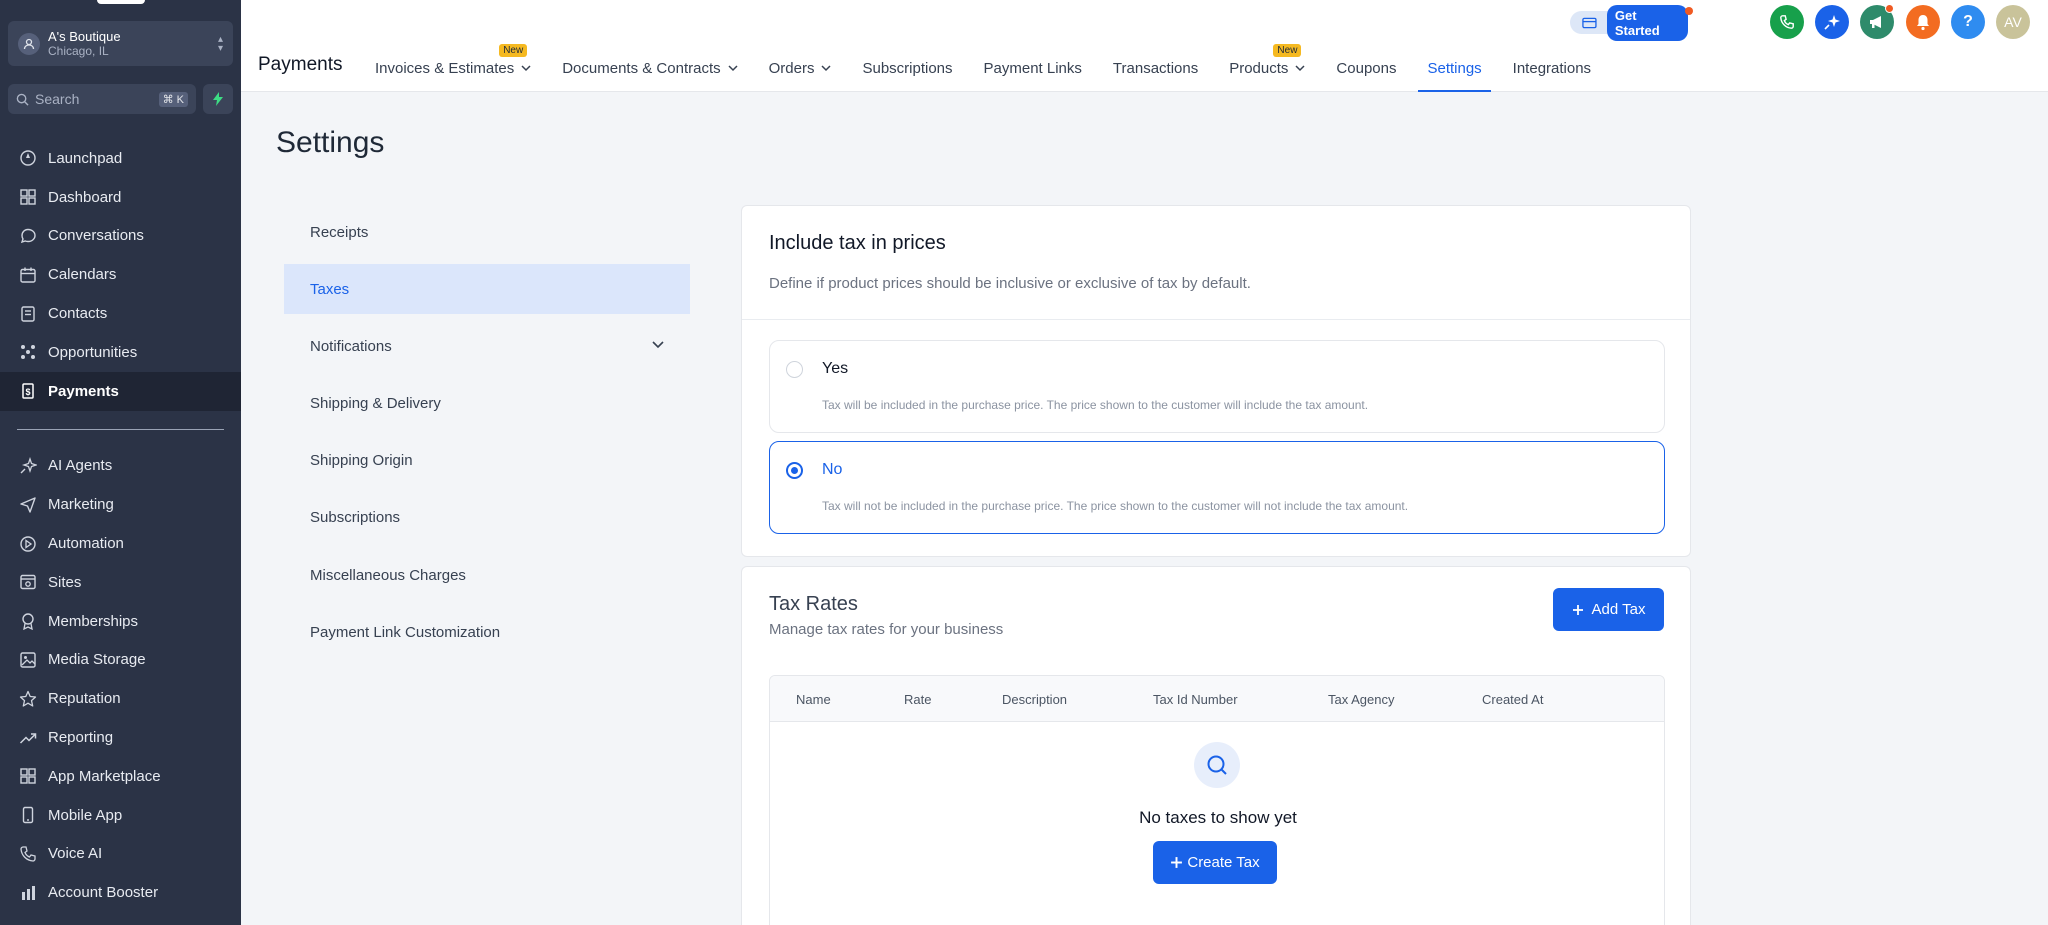 Image resolution: width=2048 pixels, height=925 pixels. What do you see at coordinates (1155, 68) in the screenshot?
I see `tab-transactions: Transactions` at bounding box center [1155, 68].